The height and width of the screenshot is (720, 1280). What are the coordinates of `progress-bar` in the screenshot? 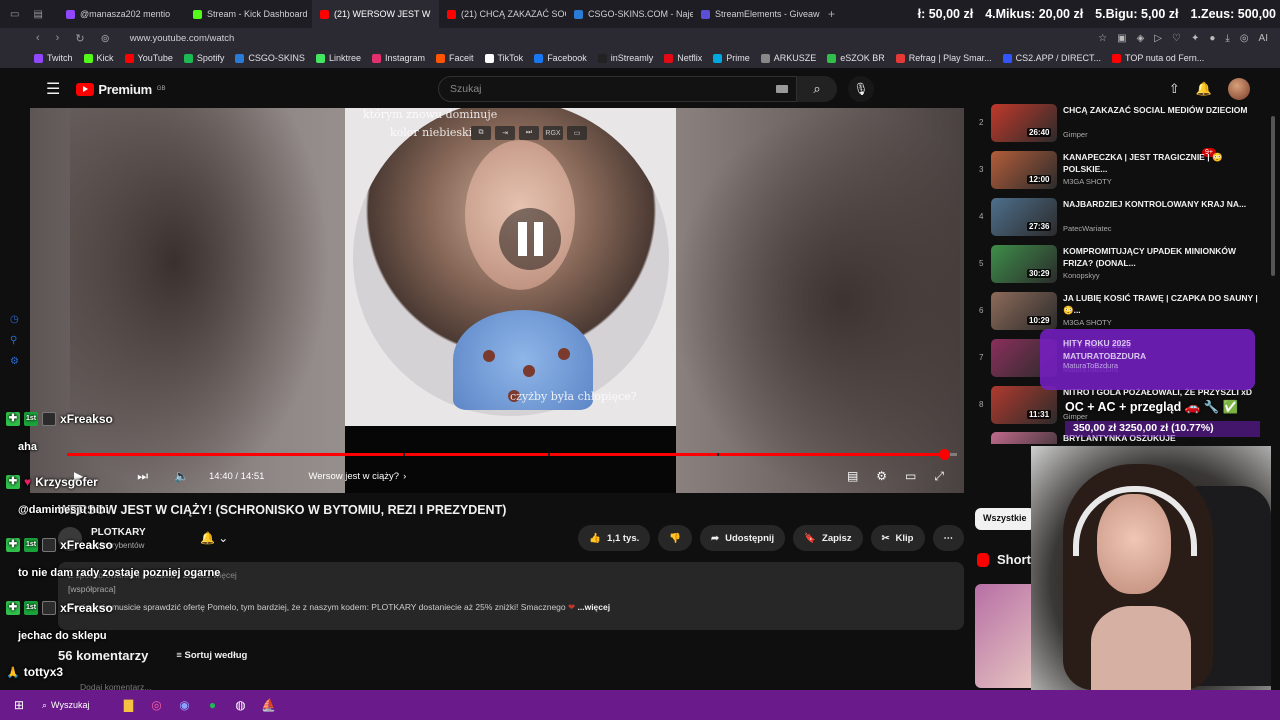 It's located at (512, 454).